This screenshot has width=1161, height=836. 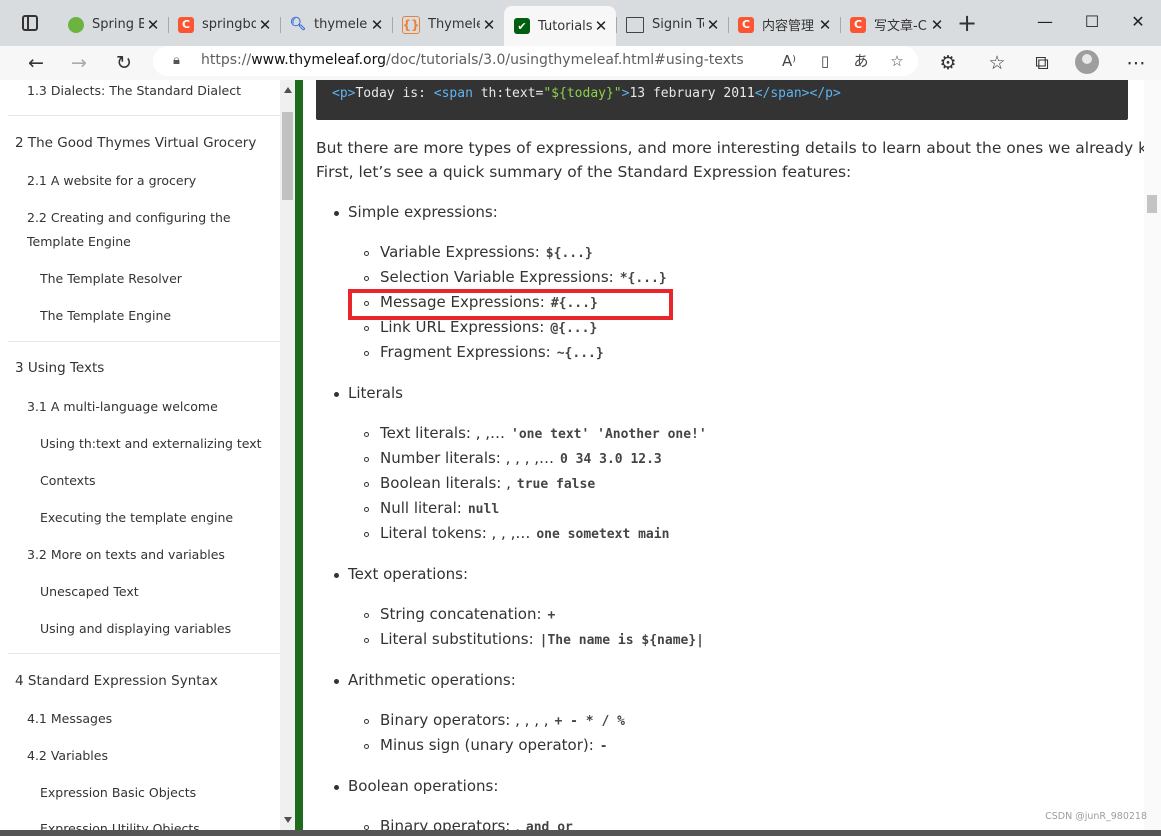 I want to click on toc-item: 4.2 Variables, so click(x=67, y=755).